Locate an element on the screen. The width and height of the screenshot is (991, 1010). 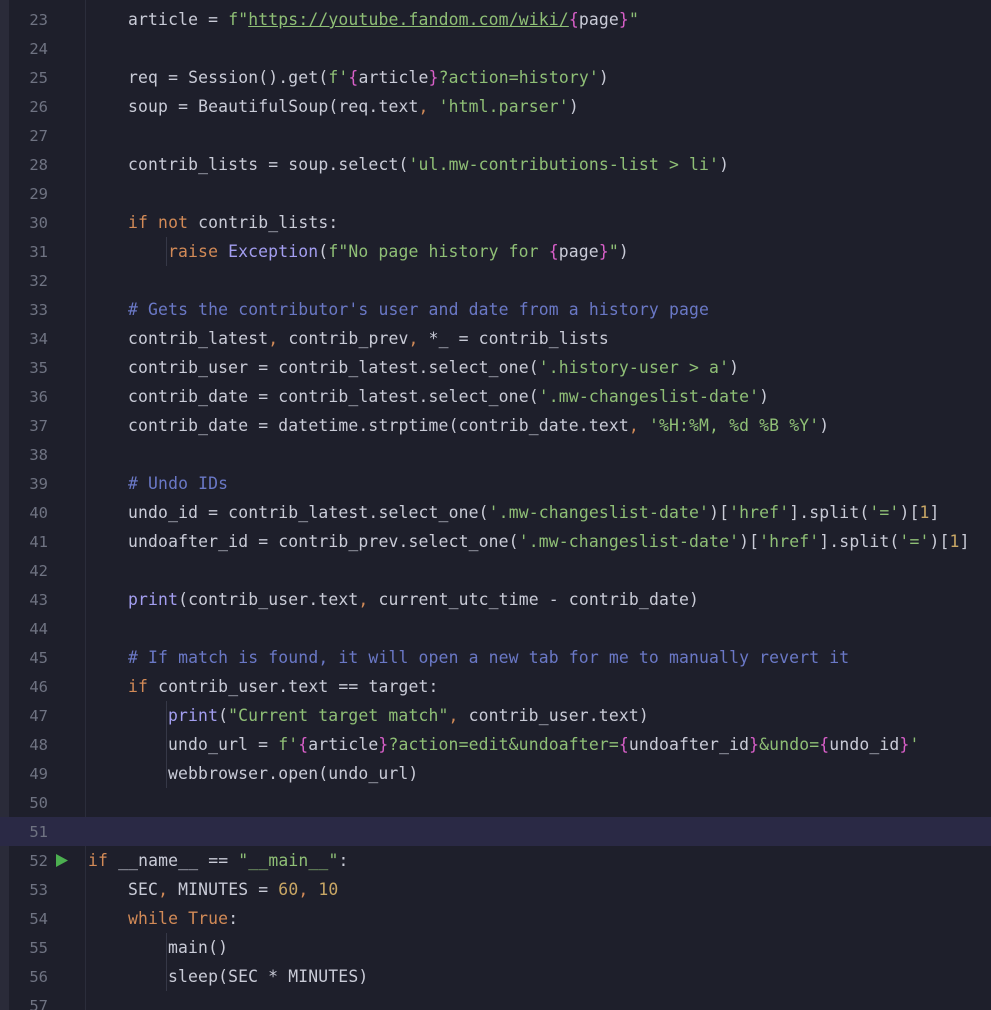
code-token: 'html.parser' is located at coordinates (503, 106).